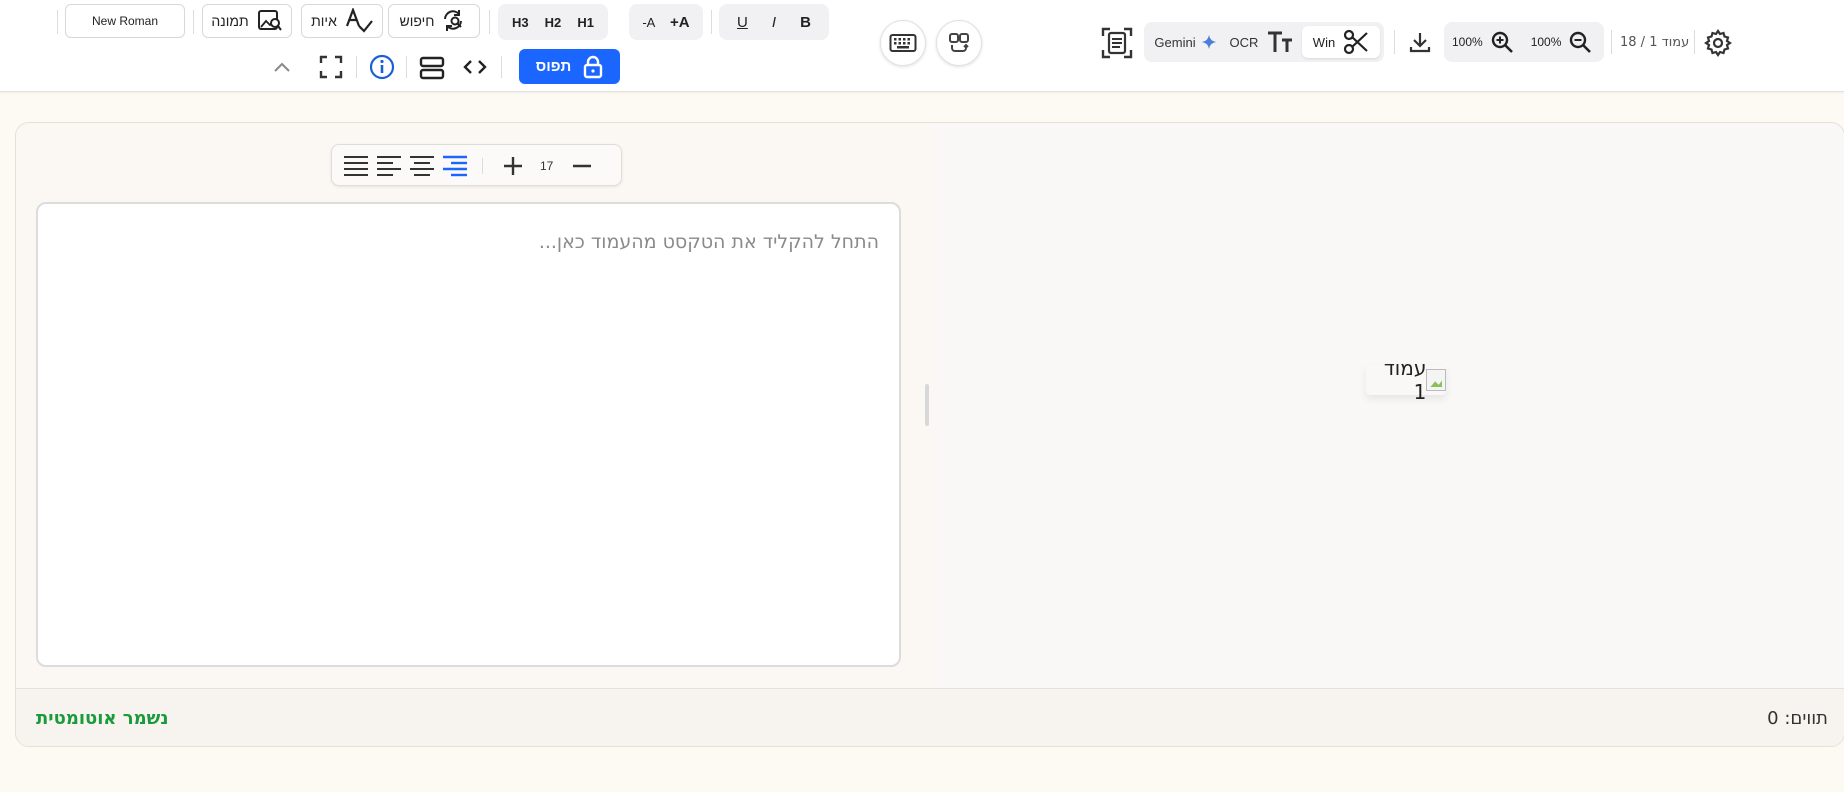 This screenshot has height=792, width=1844. What do you see at coordinates (422, 166) in the screenshot?
I see `align-center-icon` at bounding box center [422, 166].